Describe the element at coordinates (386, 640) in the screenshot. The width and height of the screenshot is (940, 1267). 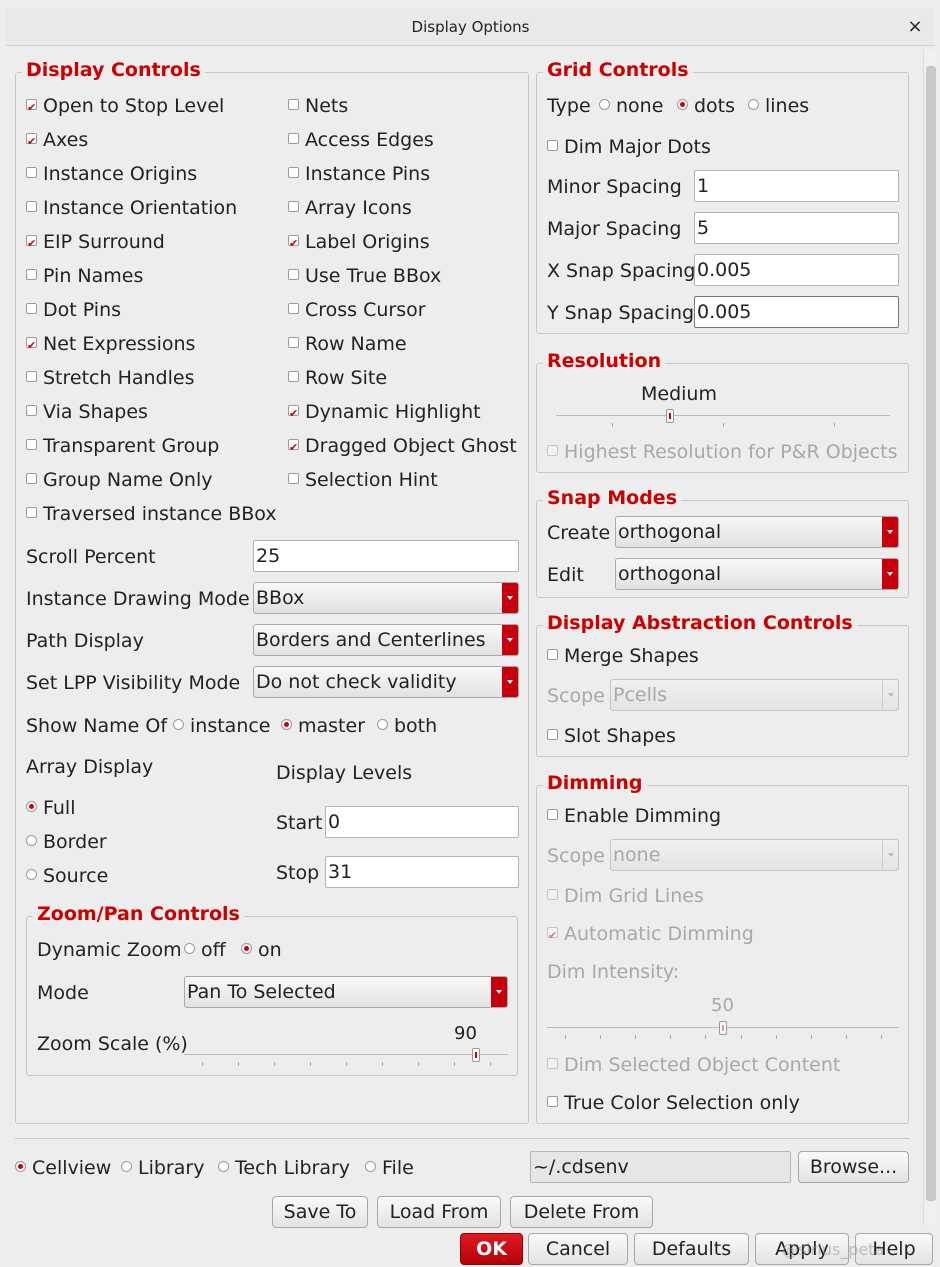
I see `path-display-select: Borders and Centerlines` at that location.